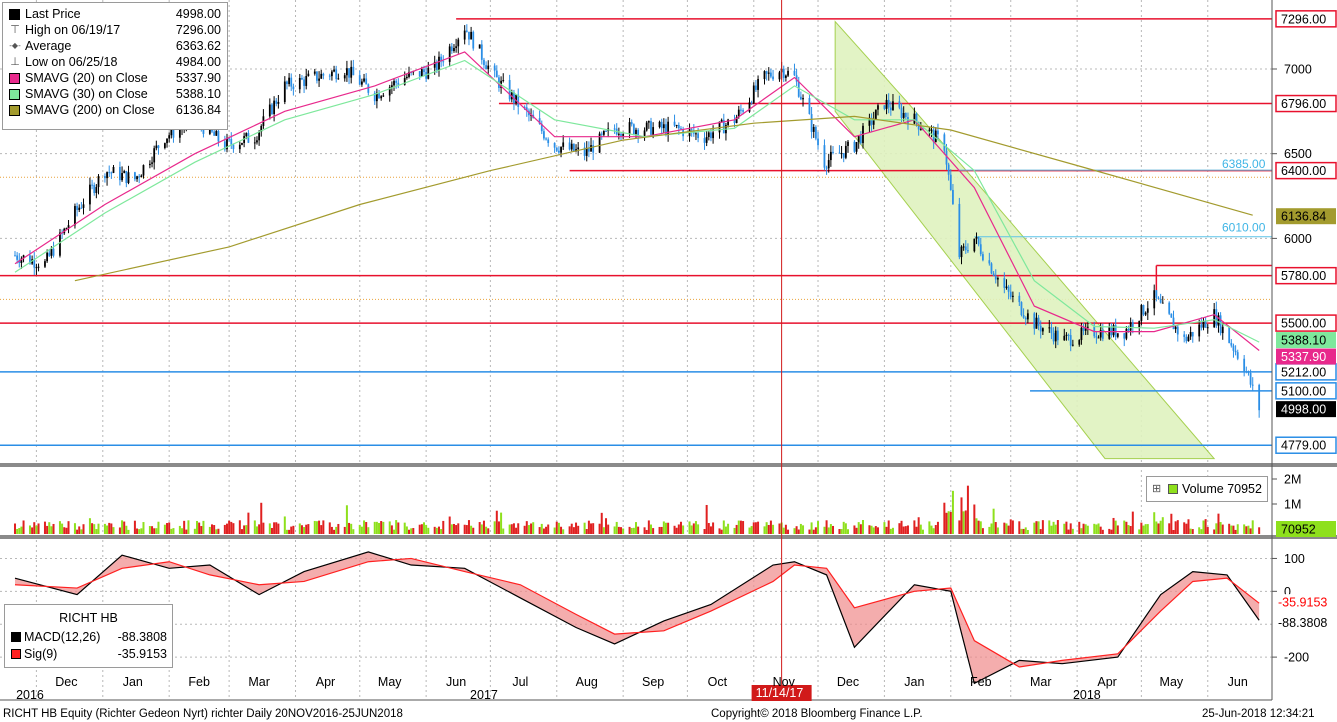  Describe the element at coordinates (1244, 228) in the screenshot. I see `annotation-label: 6010.00` at that location.